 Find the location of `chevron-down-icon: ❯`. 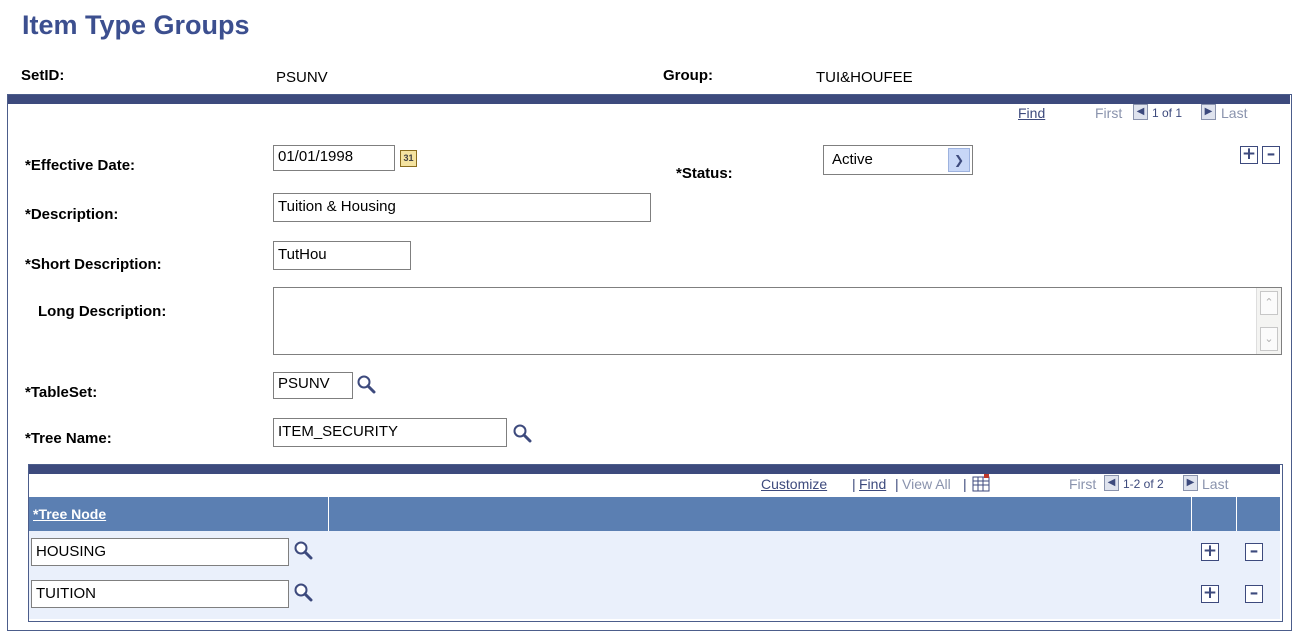

chevron-down-icon: ❯ is located at coordinates (959, 160).